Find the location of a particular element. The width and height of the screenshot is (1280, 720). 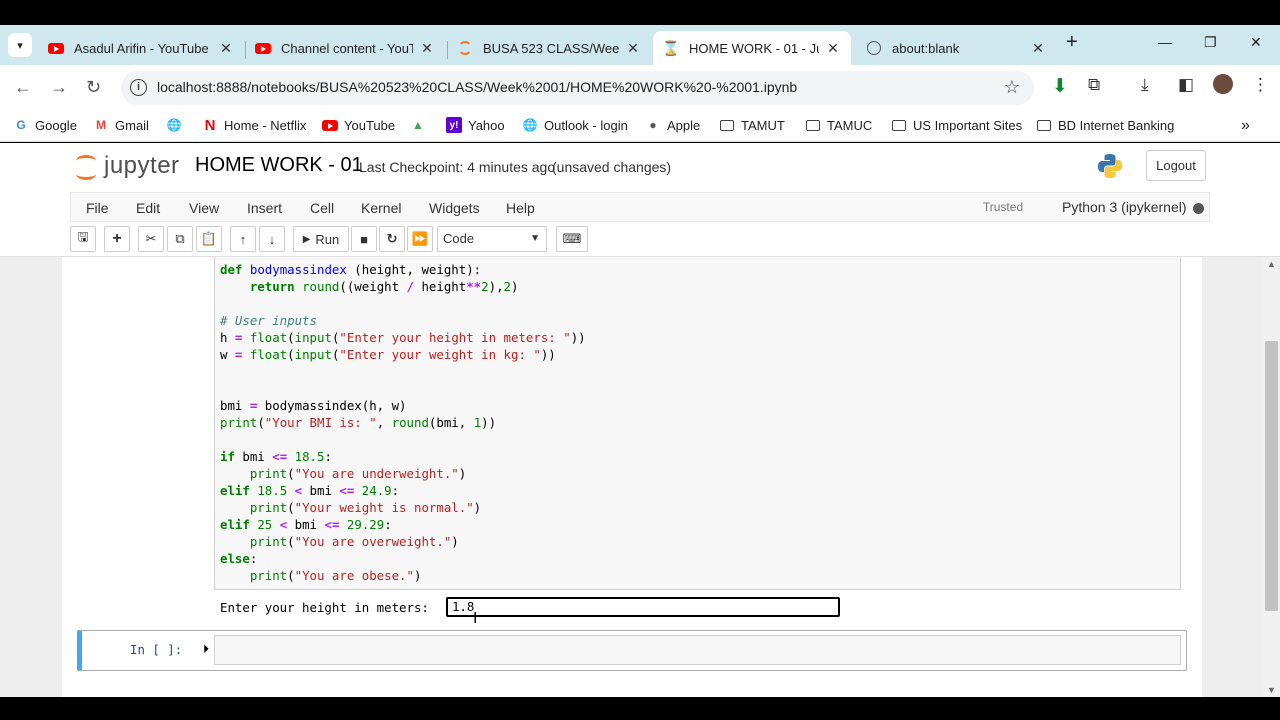

top-letterbox is located at coordinates (640, 12).